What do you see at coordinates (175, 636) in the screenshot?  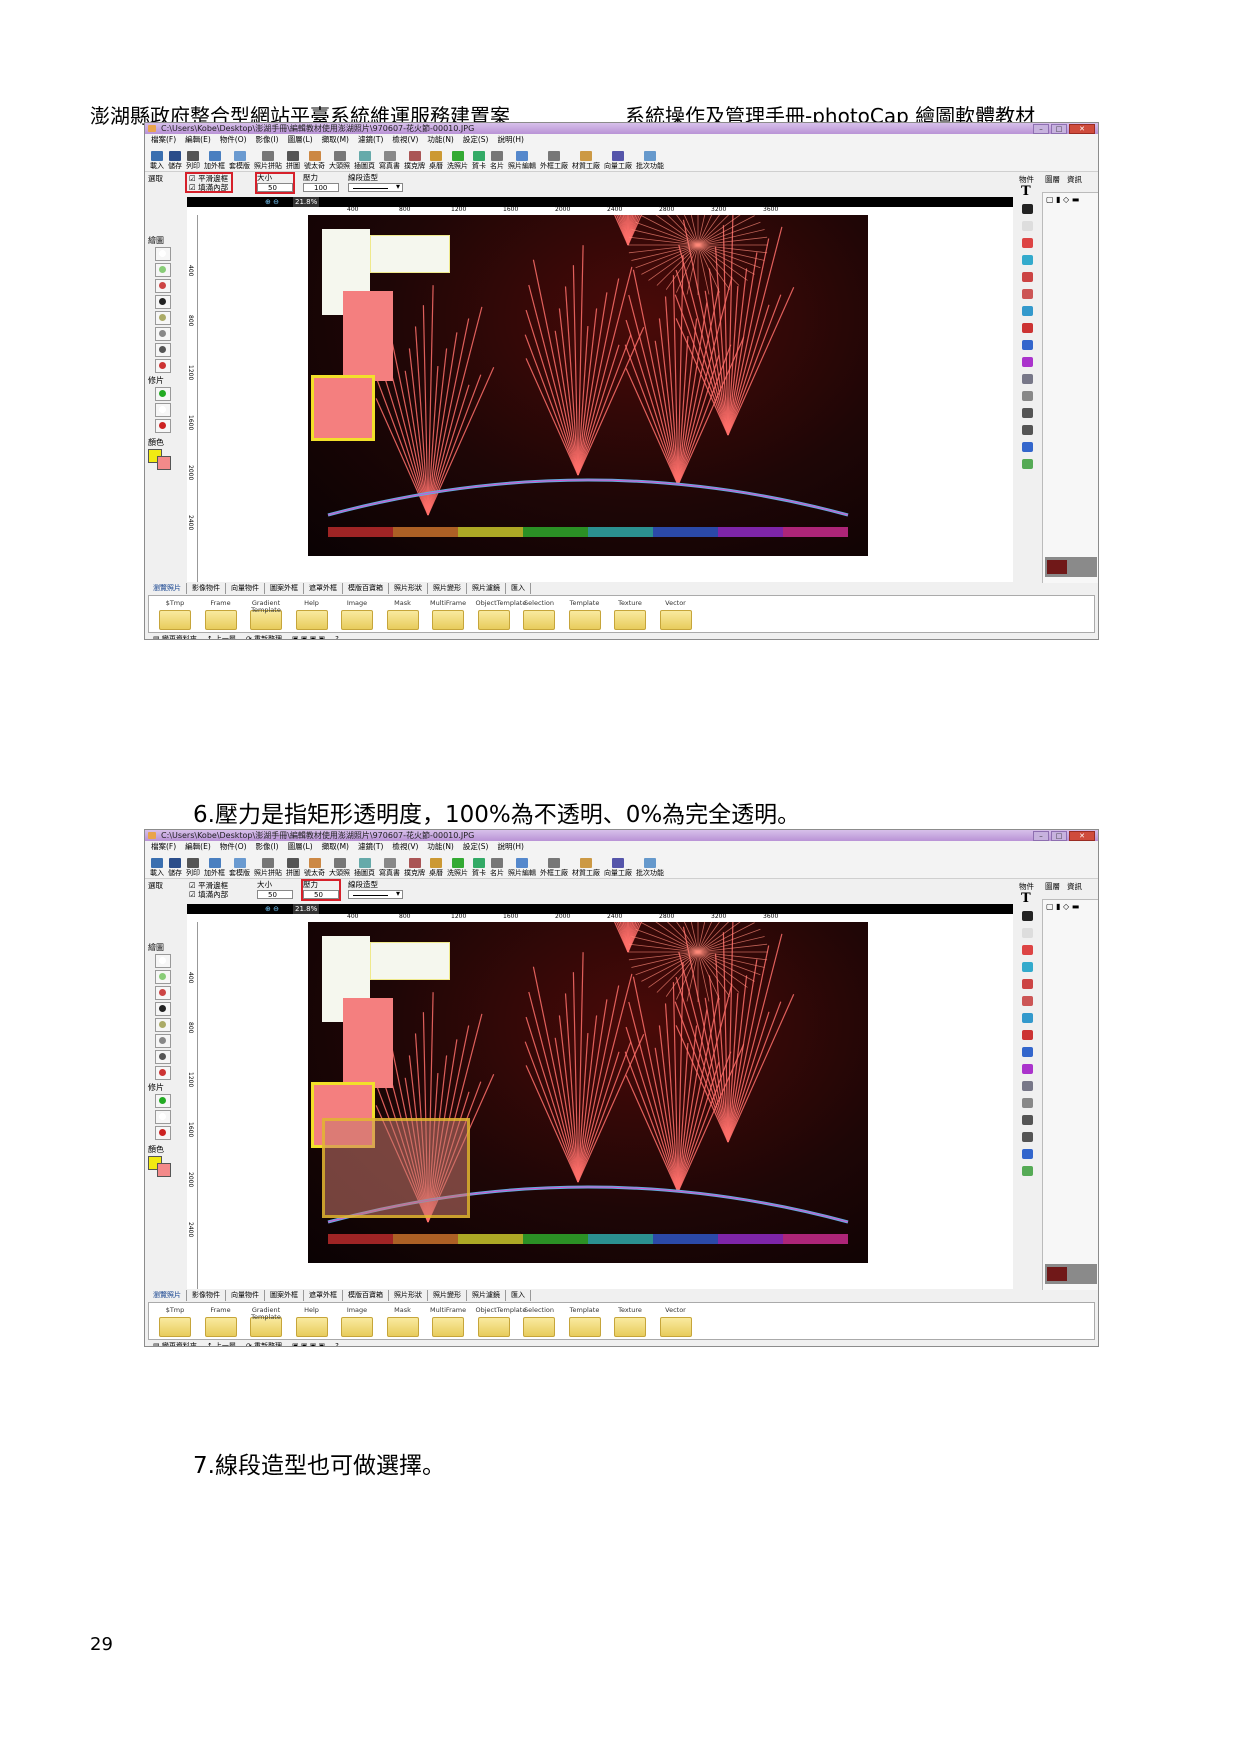 I see `change-folder-button: ▤ 變更資料夾` at bounding box center [175, 636].